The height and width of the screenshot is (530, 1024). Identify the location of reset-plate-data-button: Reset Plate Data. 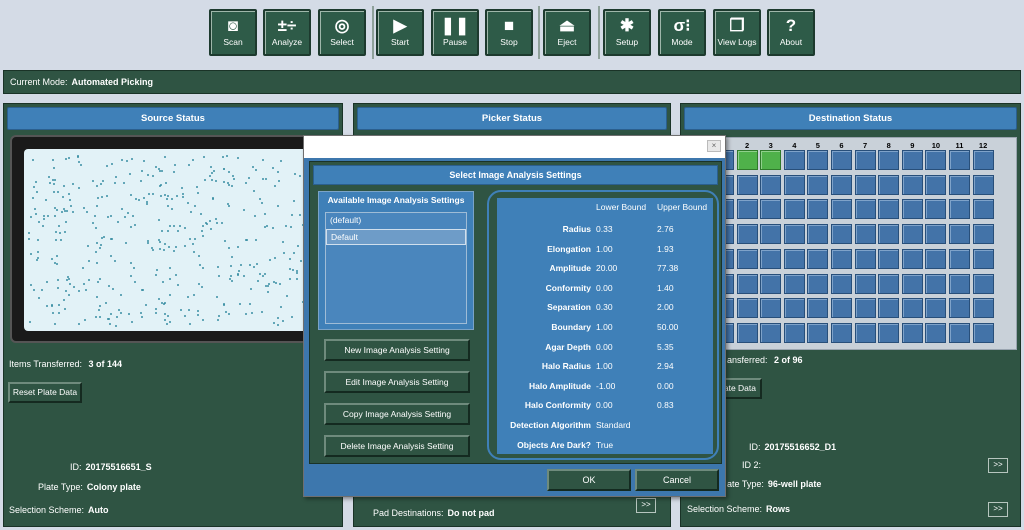
(45, 392).